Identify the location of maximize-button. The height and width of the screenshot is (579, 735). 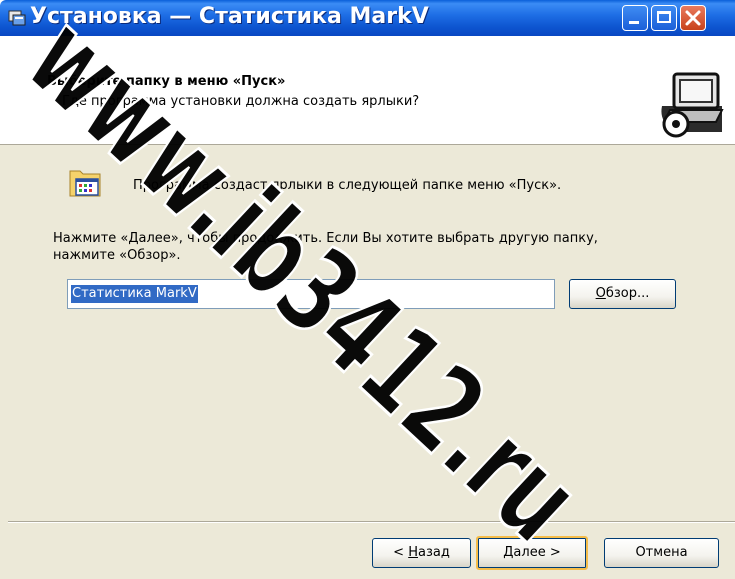
(664, 18).